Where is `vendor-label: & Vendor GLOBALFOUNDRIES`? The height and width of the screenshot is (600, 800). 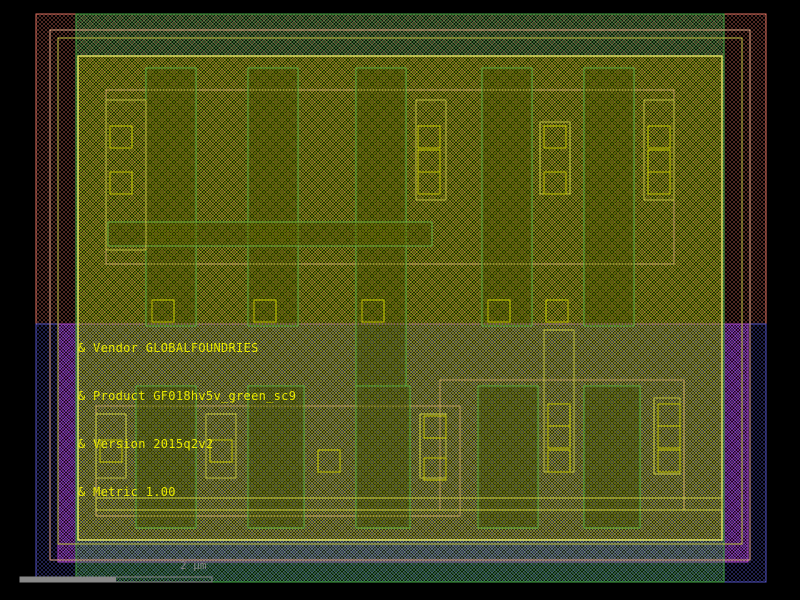 vendor-label: & Vendor GLOBALFOUNDRIES is located at coordinates (168, 348).